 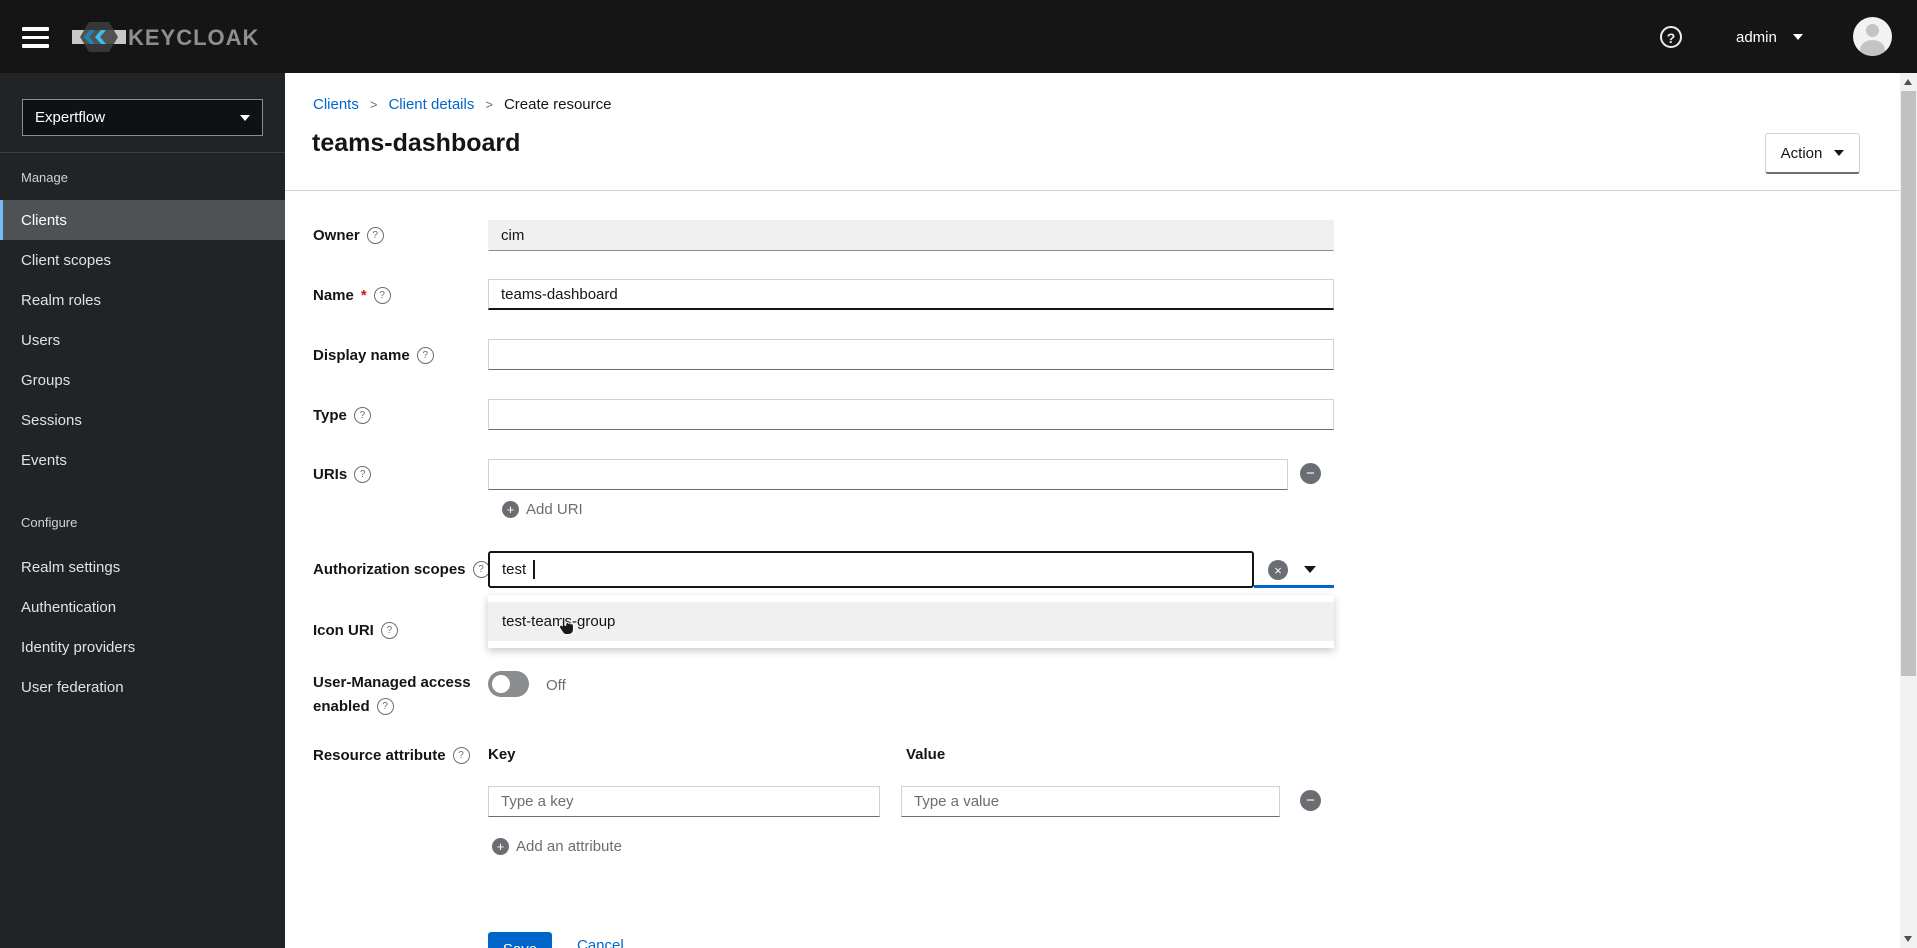 What do you see at coordinates (1872, 30) in the screenshot?
I see `avatar-head` at bounding box center [1872, 30].